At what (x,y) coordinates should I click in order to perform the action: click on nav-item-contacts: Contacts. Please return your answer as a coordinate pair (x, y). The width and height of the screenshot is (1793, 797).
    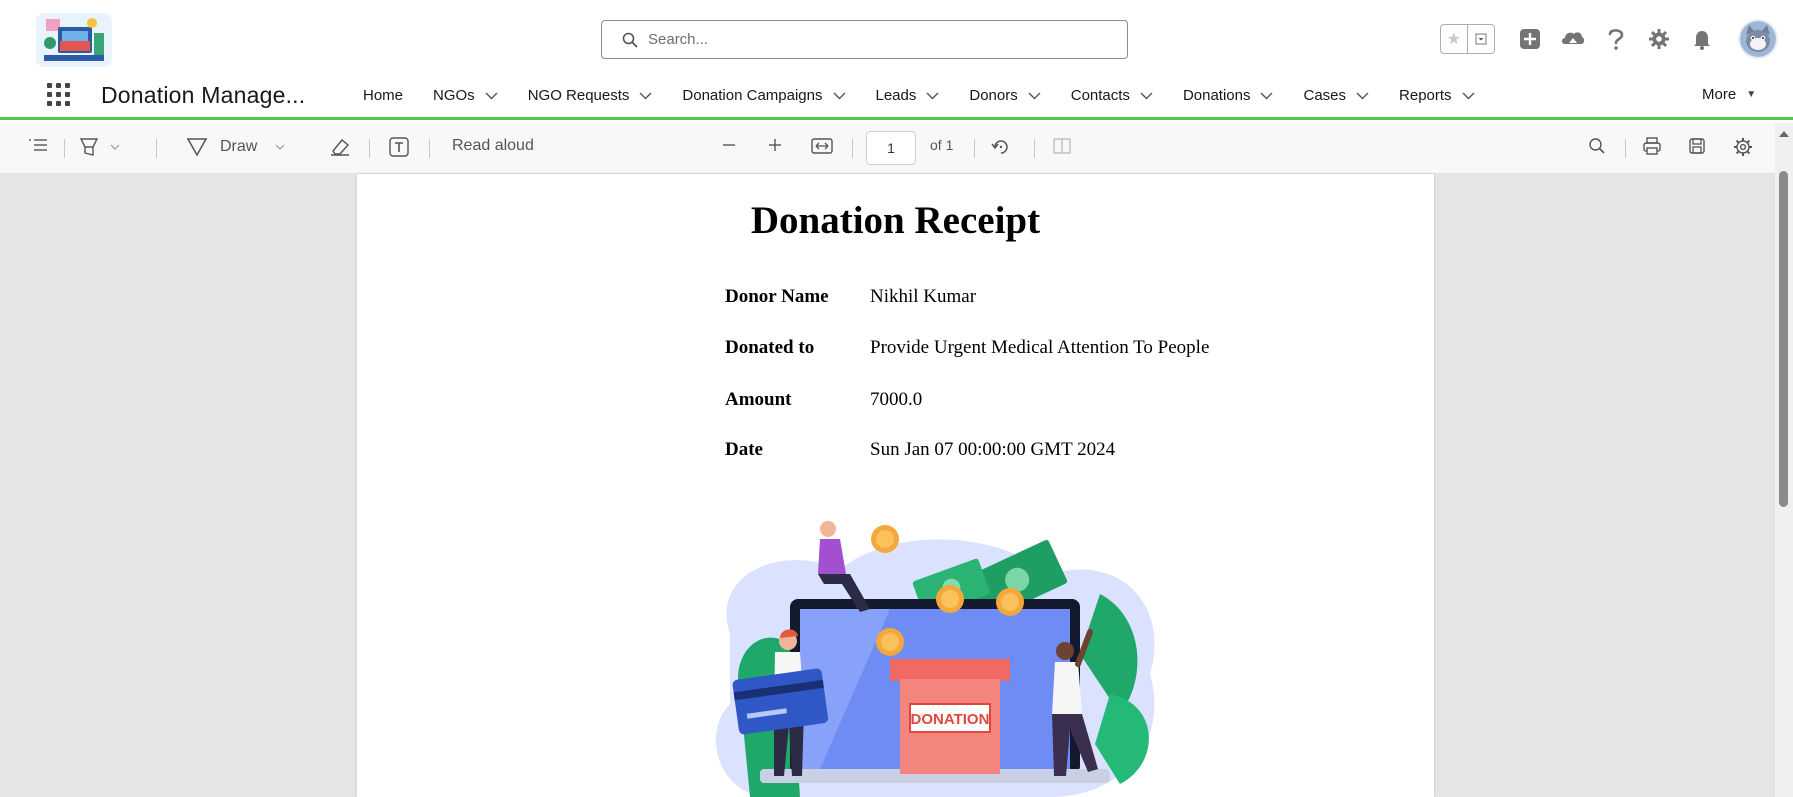
    Looking at the image, I should click on (1112, 95).